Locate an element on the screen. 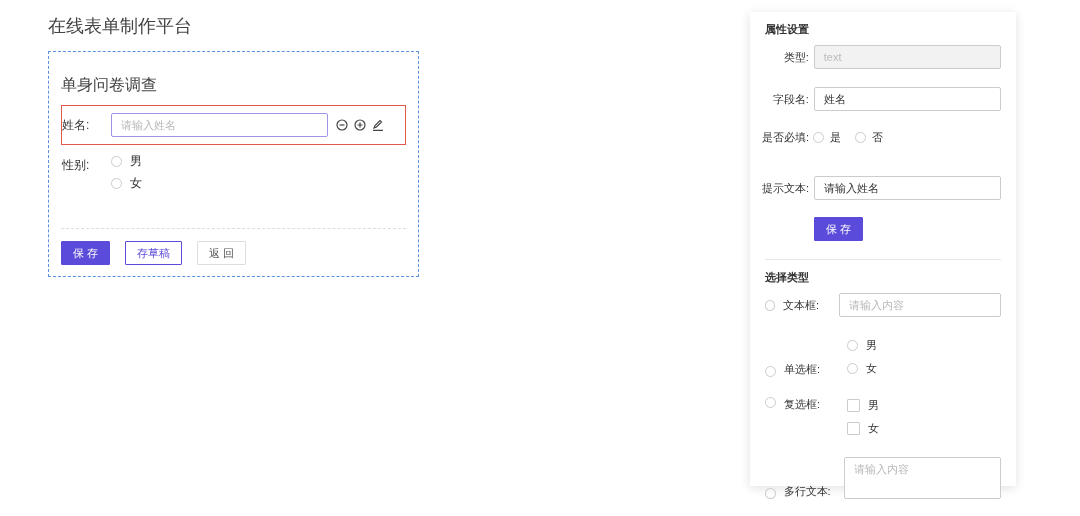 This screenshot has width=1080, height=516. form-title: 单身问卷调查 is located at coordinates (109, 85).